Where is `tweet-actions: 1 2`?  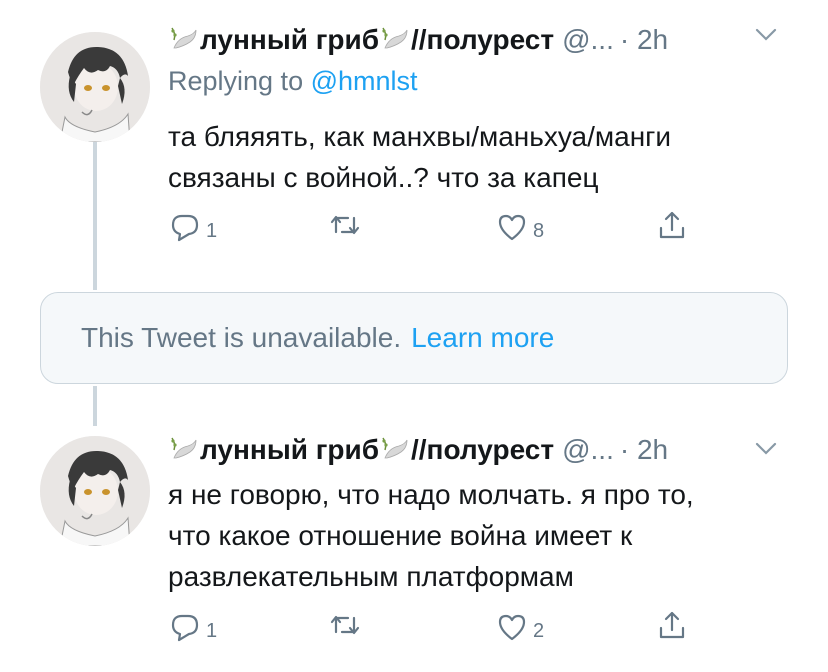
tweet-actions: 1 2 is located at coordinates (414, 627).